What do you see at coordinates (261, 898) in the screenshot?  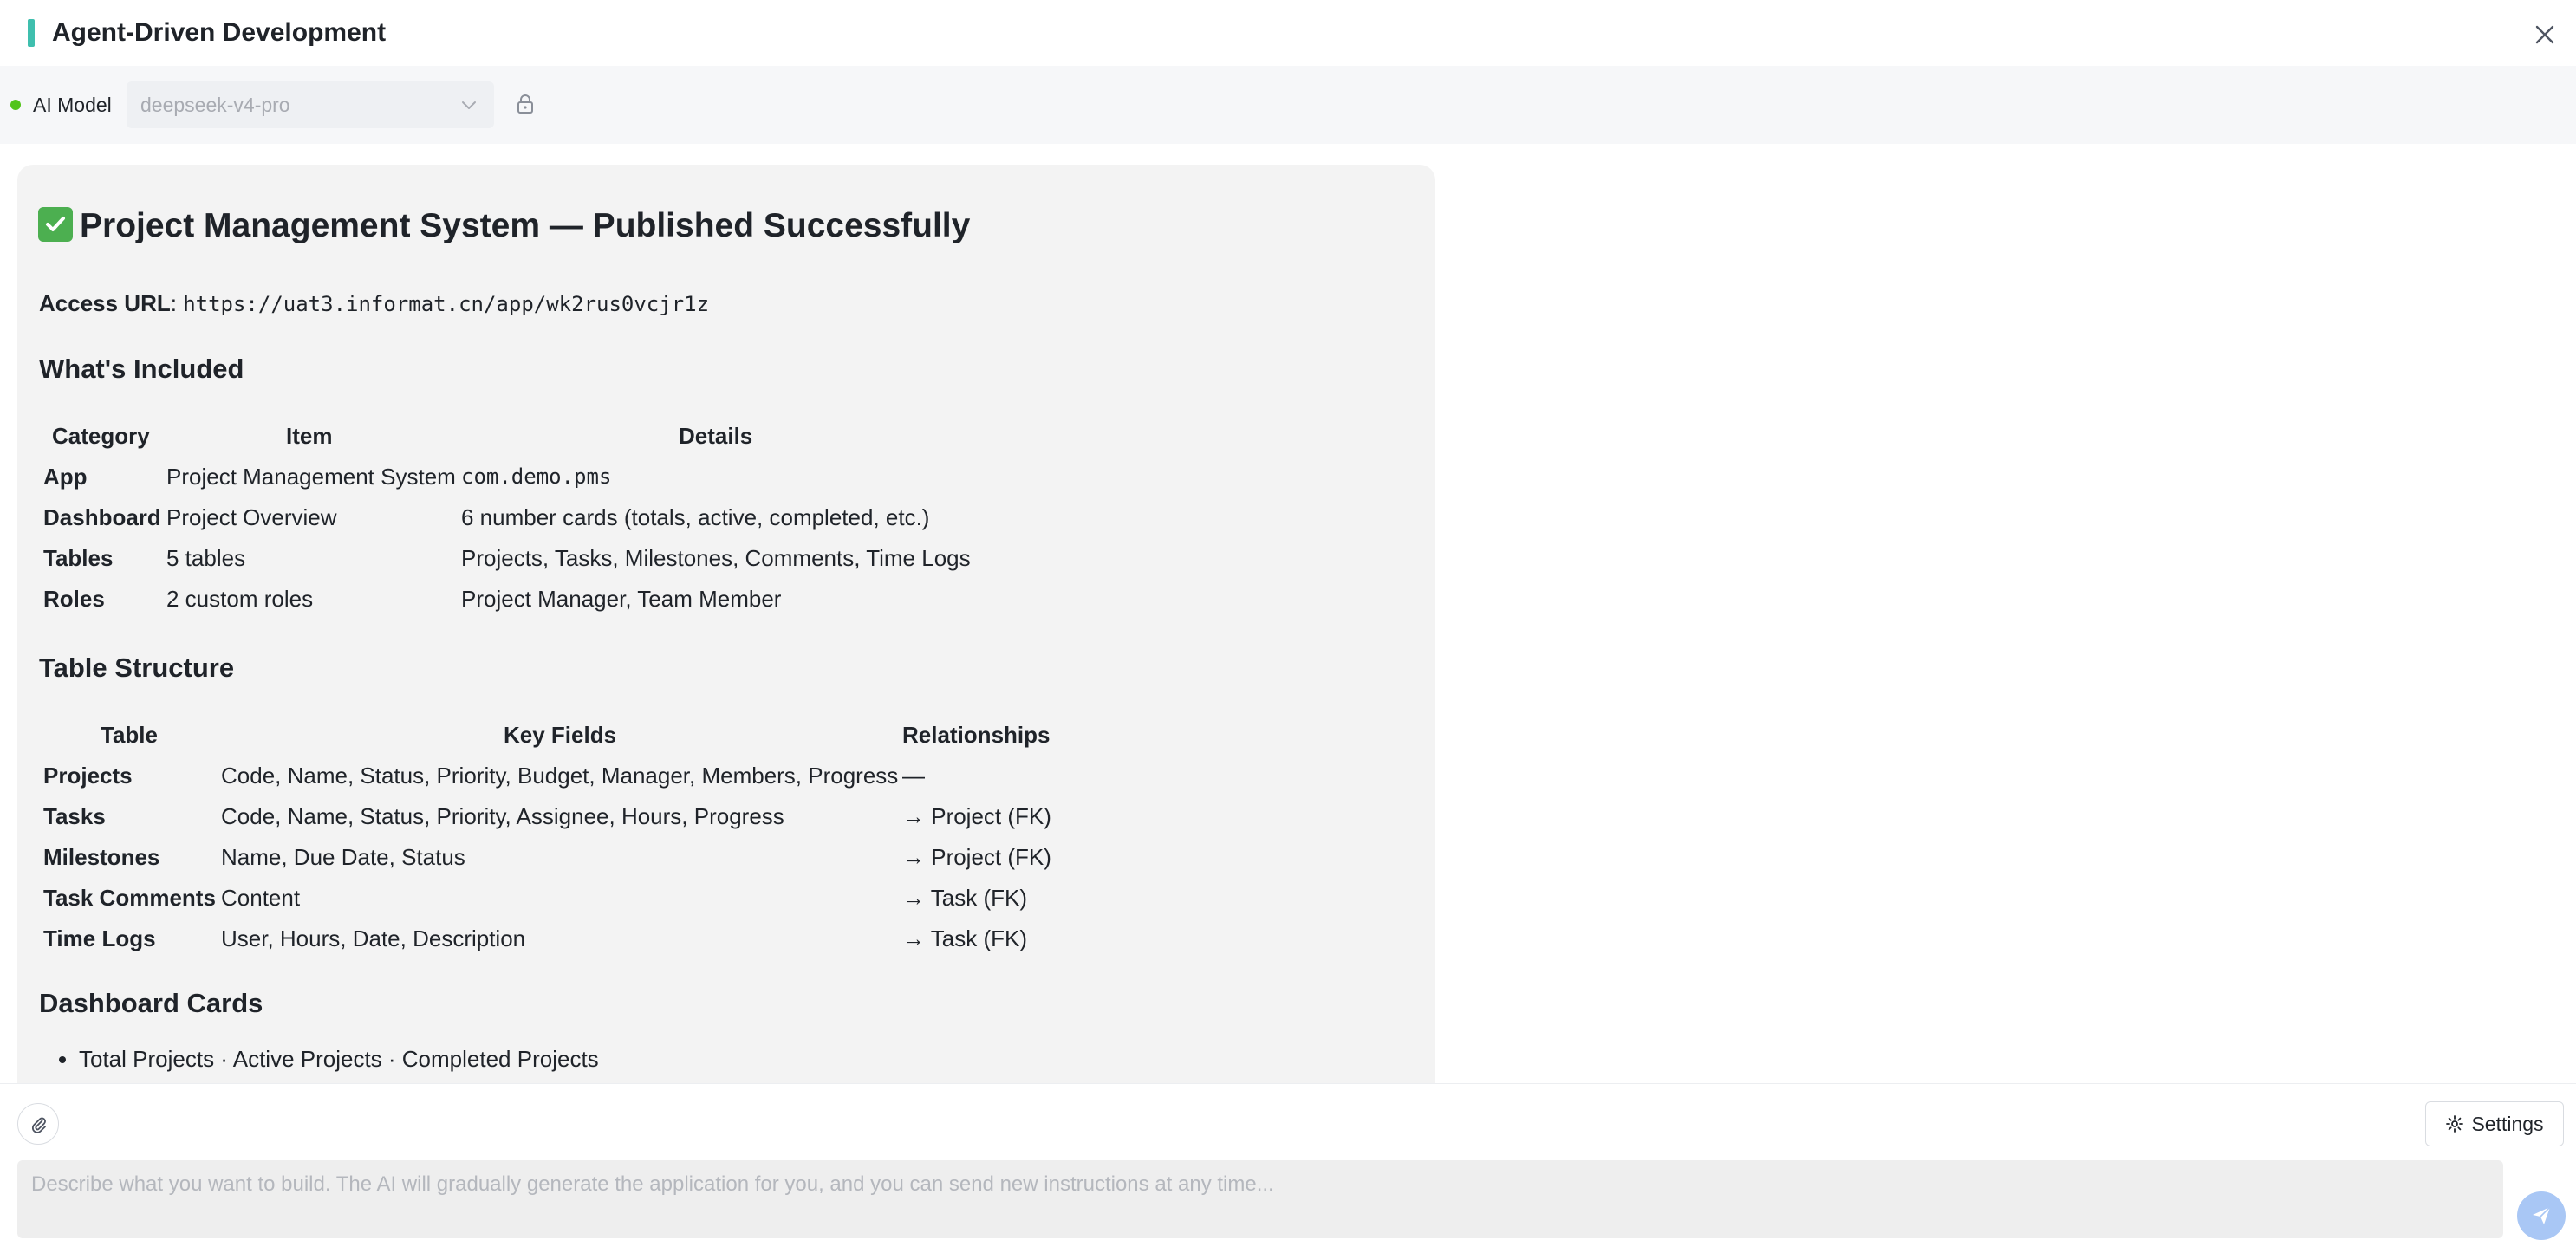 I see `table-cell: Content` at bounding box center [261, 898].